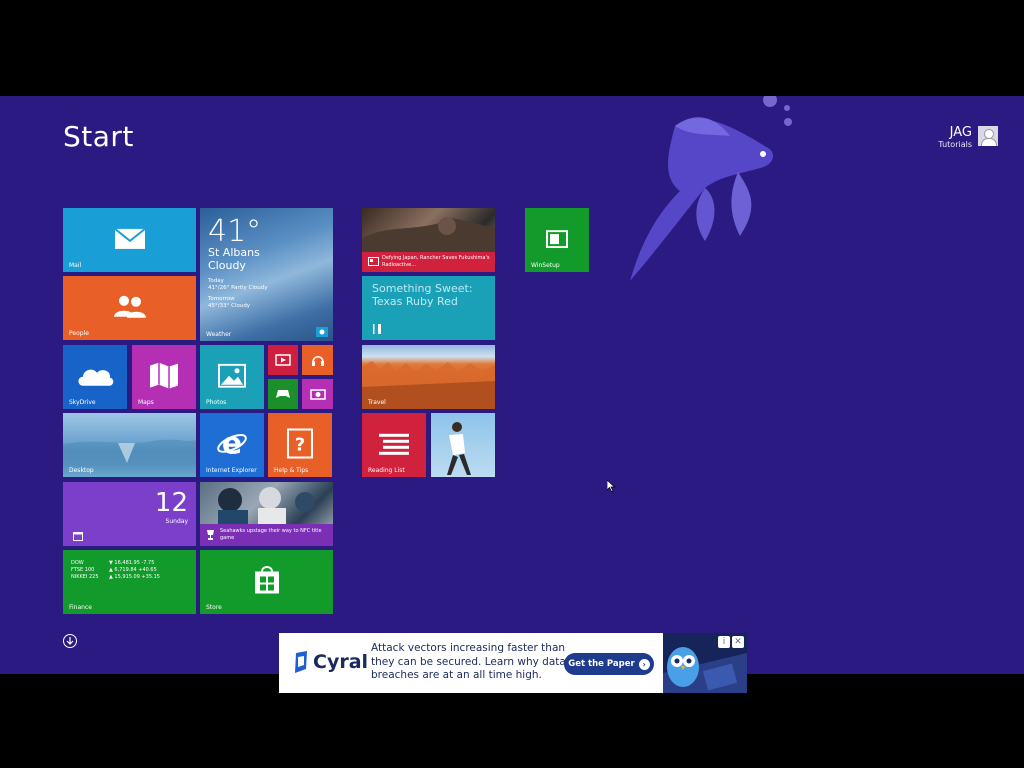 The height and width of the screenshot is (768, 1024). I want to click on tile-label: Maps, so click(146, 402).